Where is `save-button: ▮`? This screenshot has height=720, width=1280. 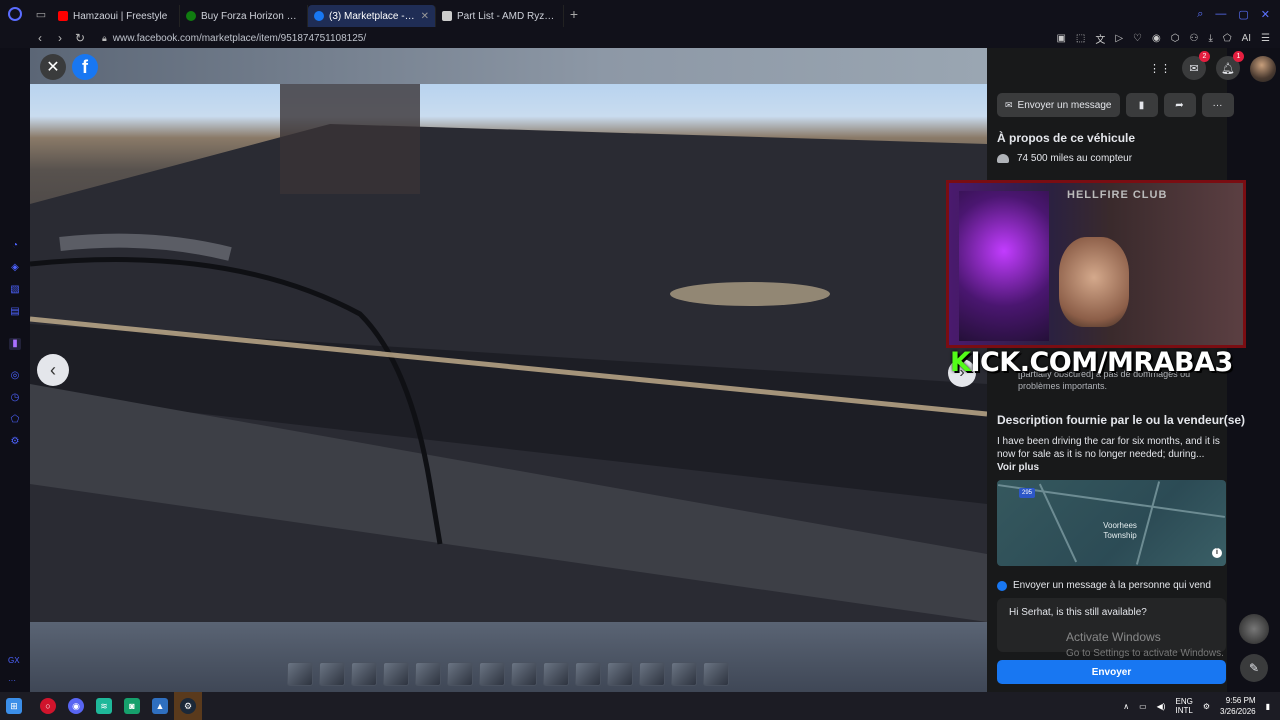 save-button: ▮ is located at coordinates (1141, 105).